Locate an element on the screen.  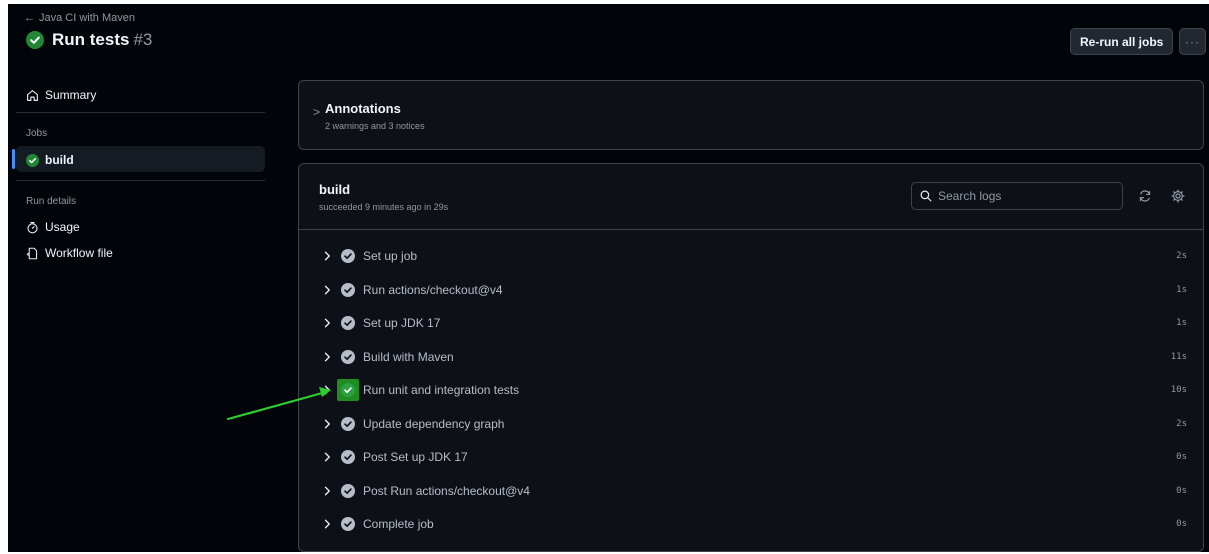
step-row: Complete job 0s is located at coordinates (751, 524).